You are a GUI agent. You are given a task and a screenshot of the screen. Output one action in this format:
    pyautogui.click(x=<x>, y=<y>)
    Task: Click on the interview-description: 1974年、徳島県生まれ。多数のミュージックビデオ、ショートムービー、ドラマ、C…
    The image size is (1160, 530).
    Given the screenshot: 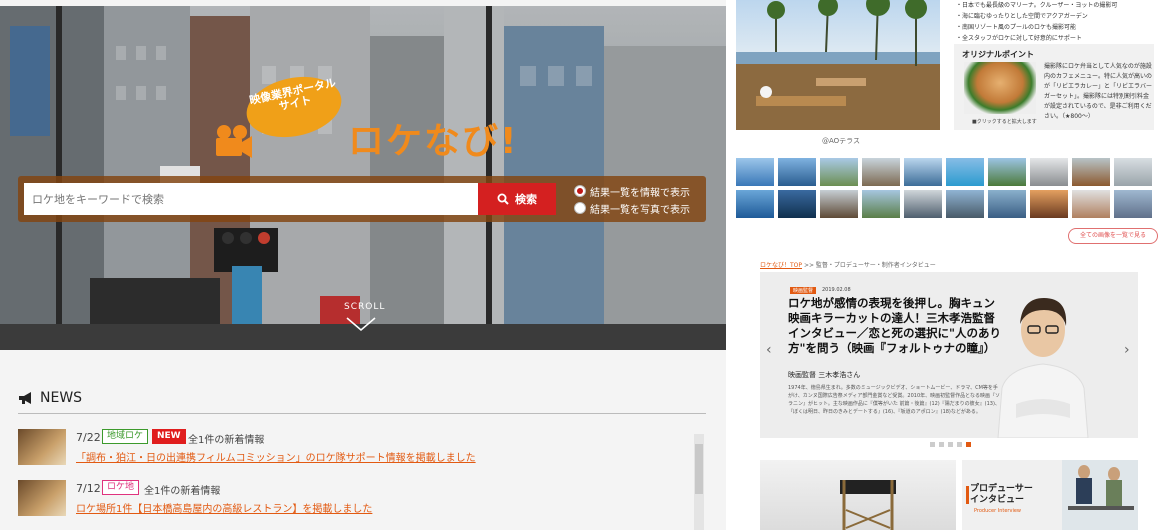 What is the action you would take?
    pyautogui.click(x=894, y=400)
    